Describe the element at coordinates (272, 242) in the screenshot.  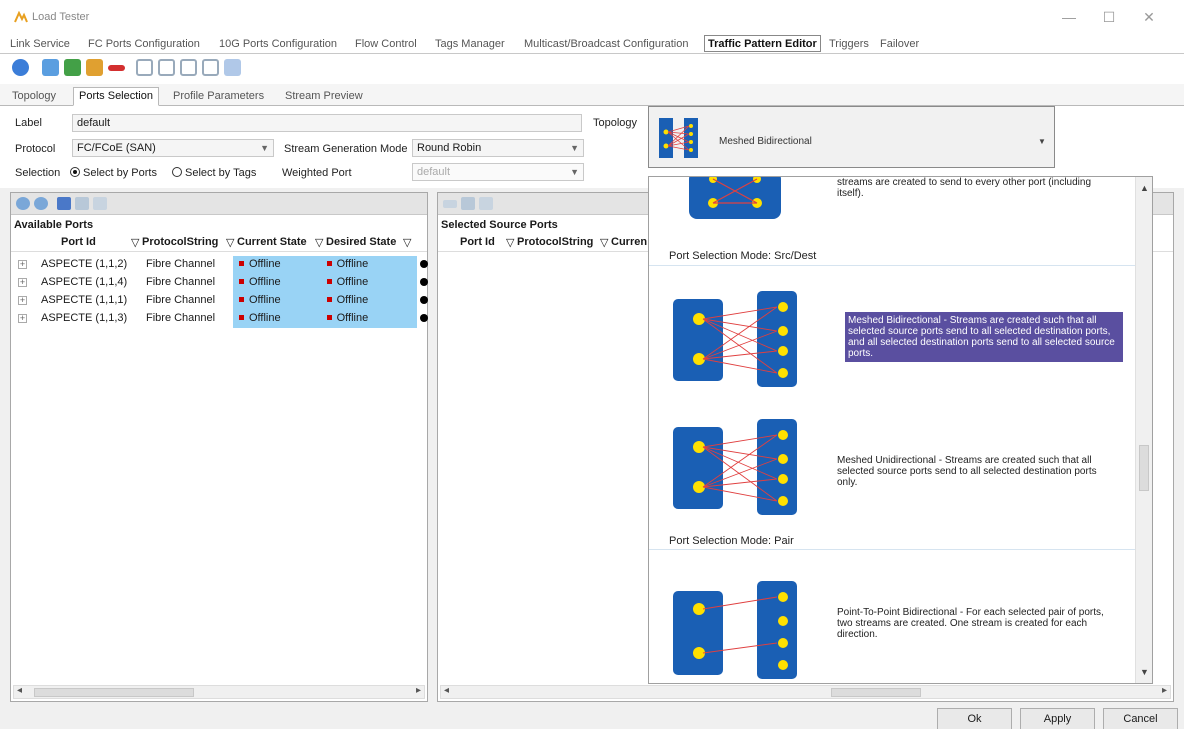
I see `col-current-state: Current State` at that location.